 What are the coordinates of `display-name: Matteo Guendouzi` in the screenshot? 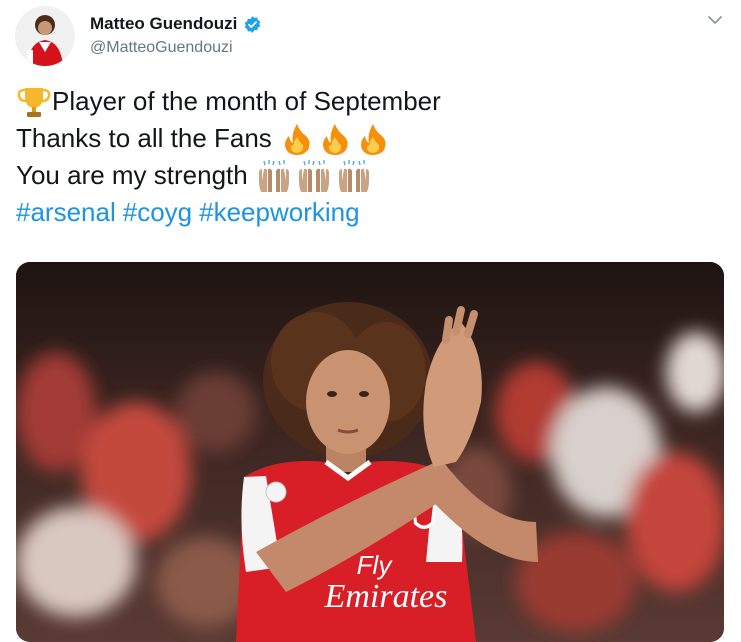 It's located at (163, 24).